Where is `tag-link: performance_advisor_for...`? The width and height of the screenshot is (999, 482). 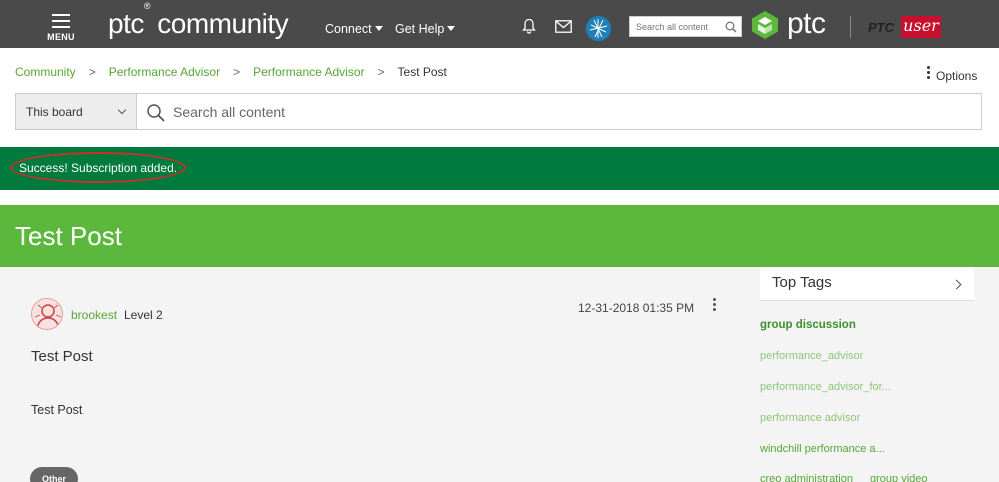
tag-link: performance_advisor_for... is located at coordinates (825, 387).